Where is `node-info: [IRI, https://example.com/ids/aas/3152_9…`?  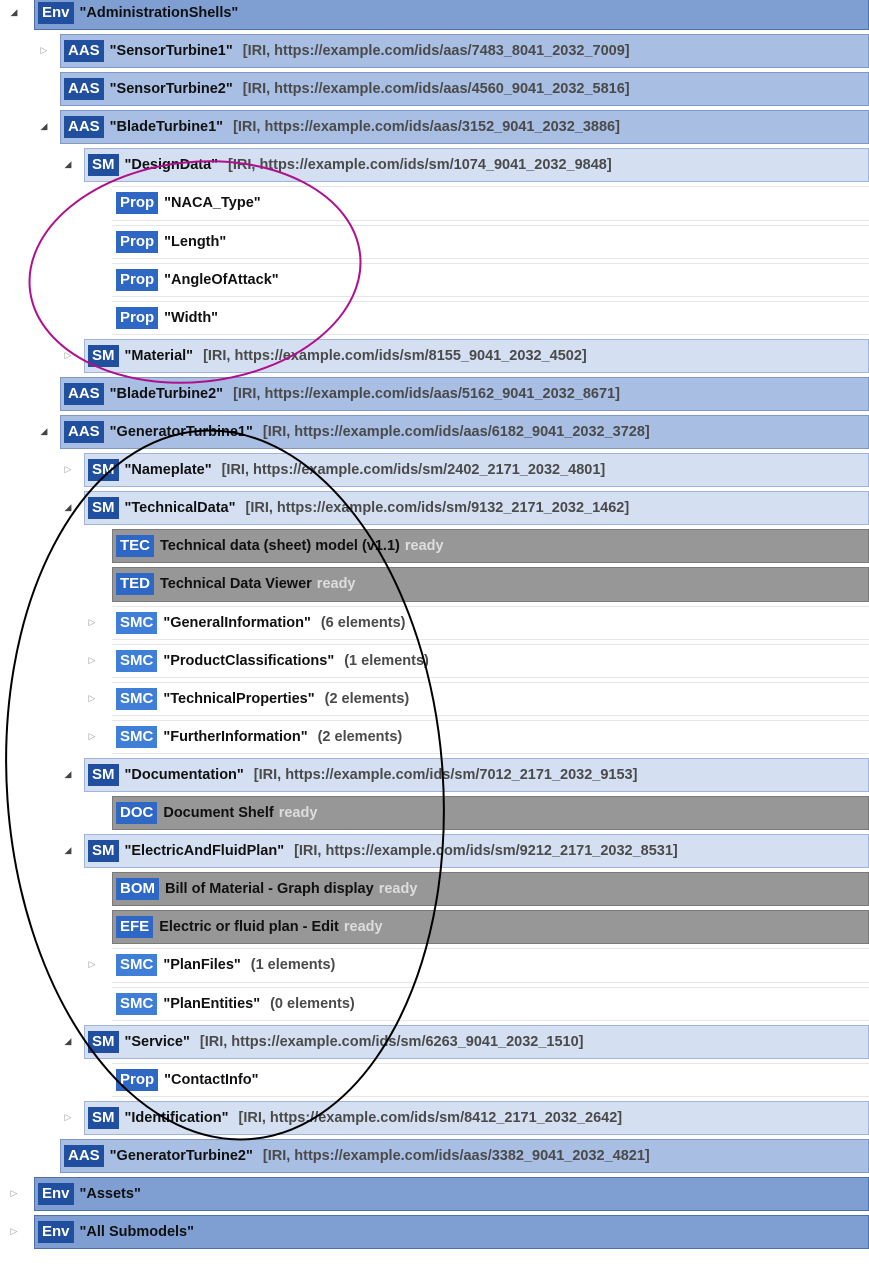
node-info: [IRI, https://example.com/ids/aas/3152_9… is located at coordinates (426, 127).